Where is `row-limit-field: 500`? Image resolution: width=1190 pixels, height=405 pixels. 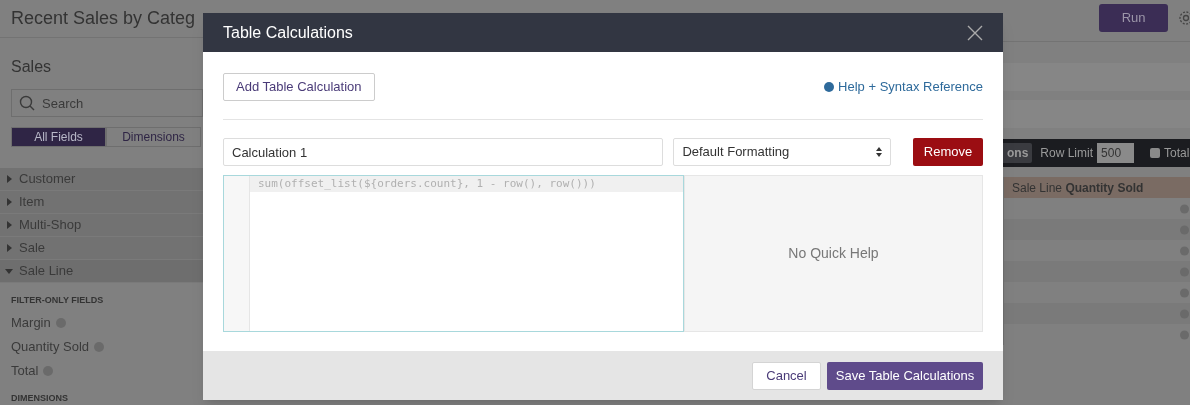 row-limit-field: 500 is located at coordinates (1116, 153).